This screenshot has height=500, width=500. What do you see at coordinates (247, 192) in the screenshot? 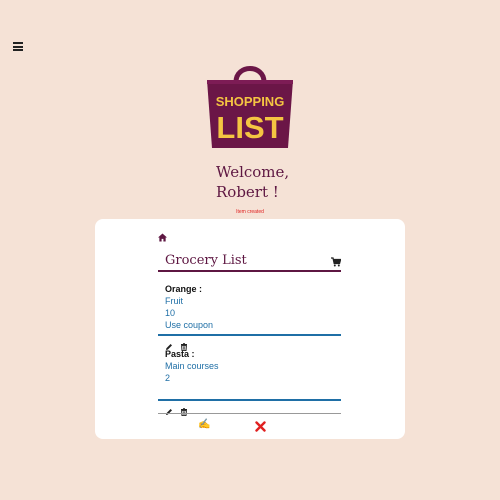
I see `user-name: Robert !` at bounding box center [247, 192].